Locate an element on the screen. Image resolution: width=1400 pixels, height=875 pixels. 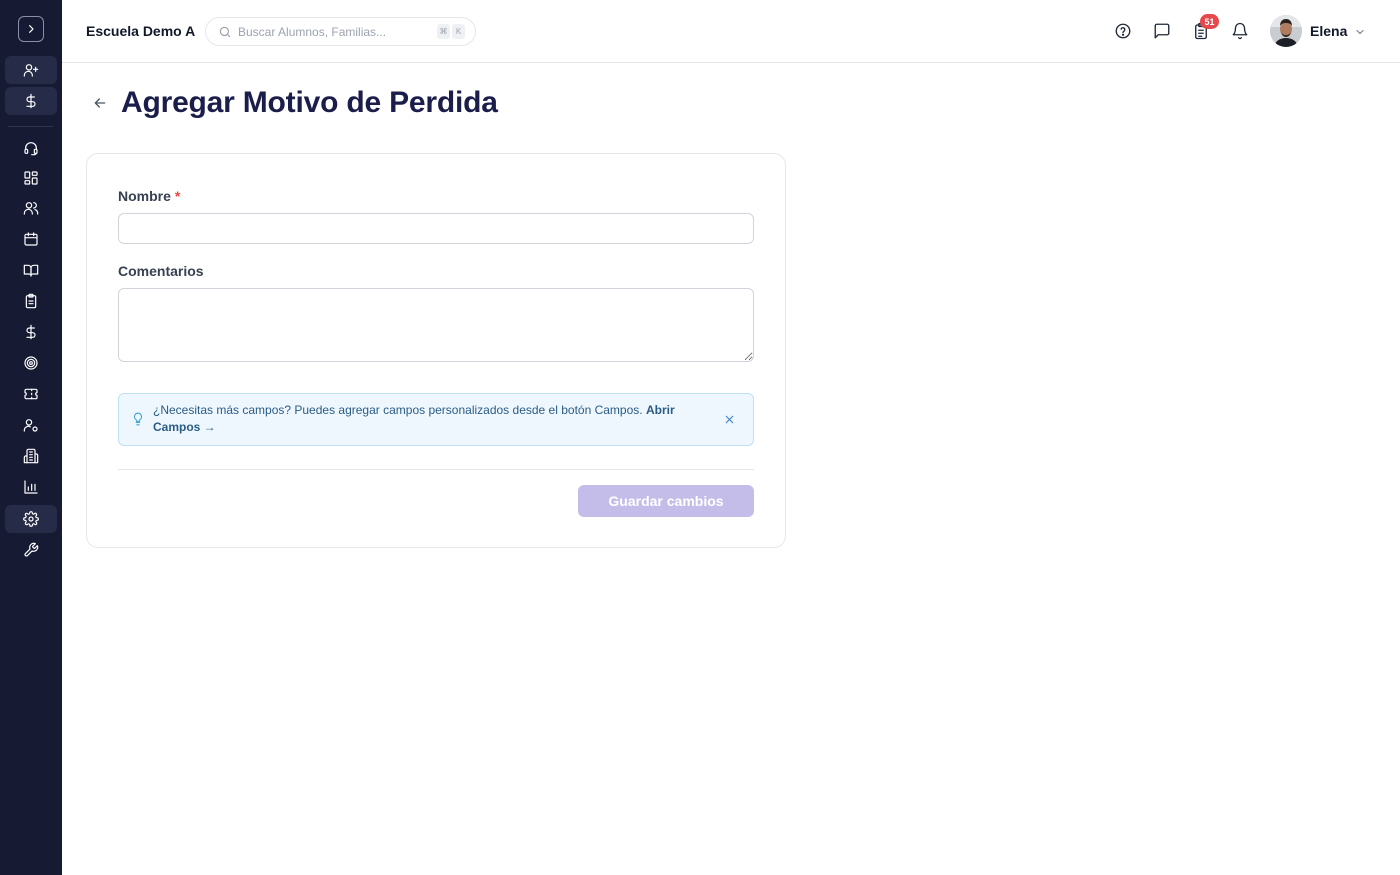
arrow-left-icon is located at coordinates (100, 103).